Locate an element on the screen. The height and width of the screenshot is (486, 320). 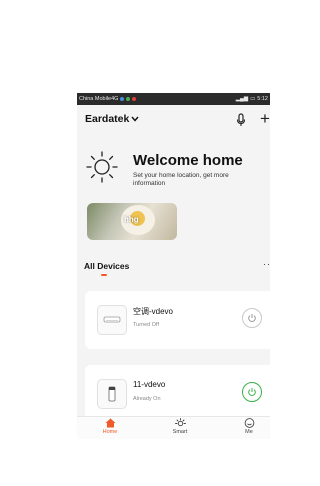
notification-icon is located at coordinates (122, 99).